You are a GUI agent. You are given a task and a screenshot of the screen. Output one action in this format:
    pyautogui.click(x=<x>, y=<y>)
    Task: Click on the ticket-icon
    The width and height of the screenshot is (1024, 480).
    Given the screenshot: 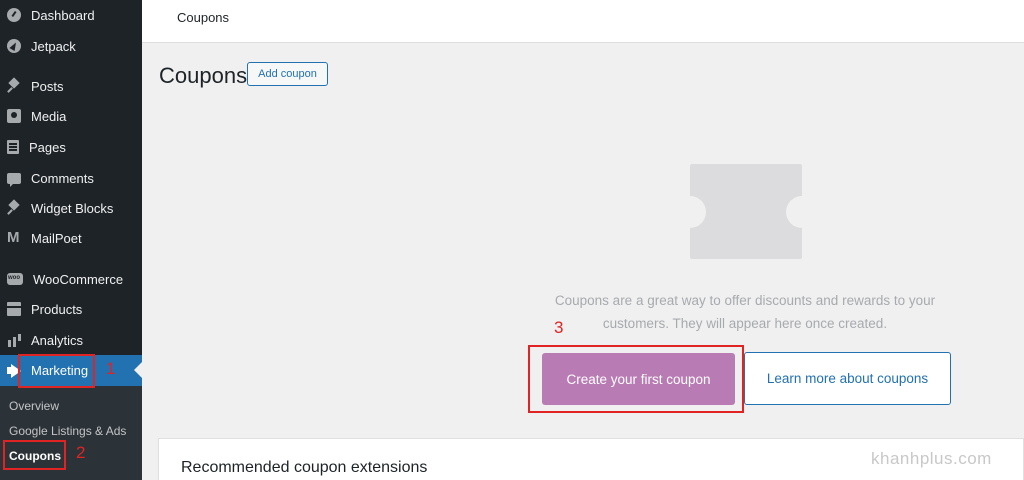 What is the action you would take?
    pyautogui.click(x=746, y=211)
    